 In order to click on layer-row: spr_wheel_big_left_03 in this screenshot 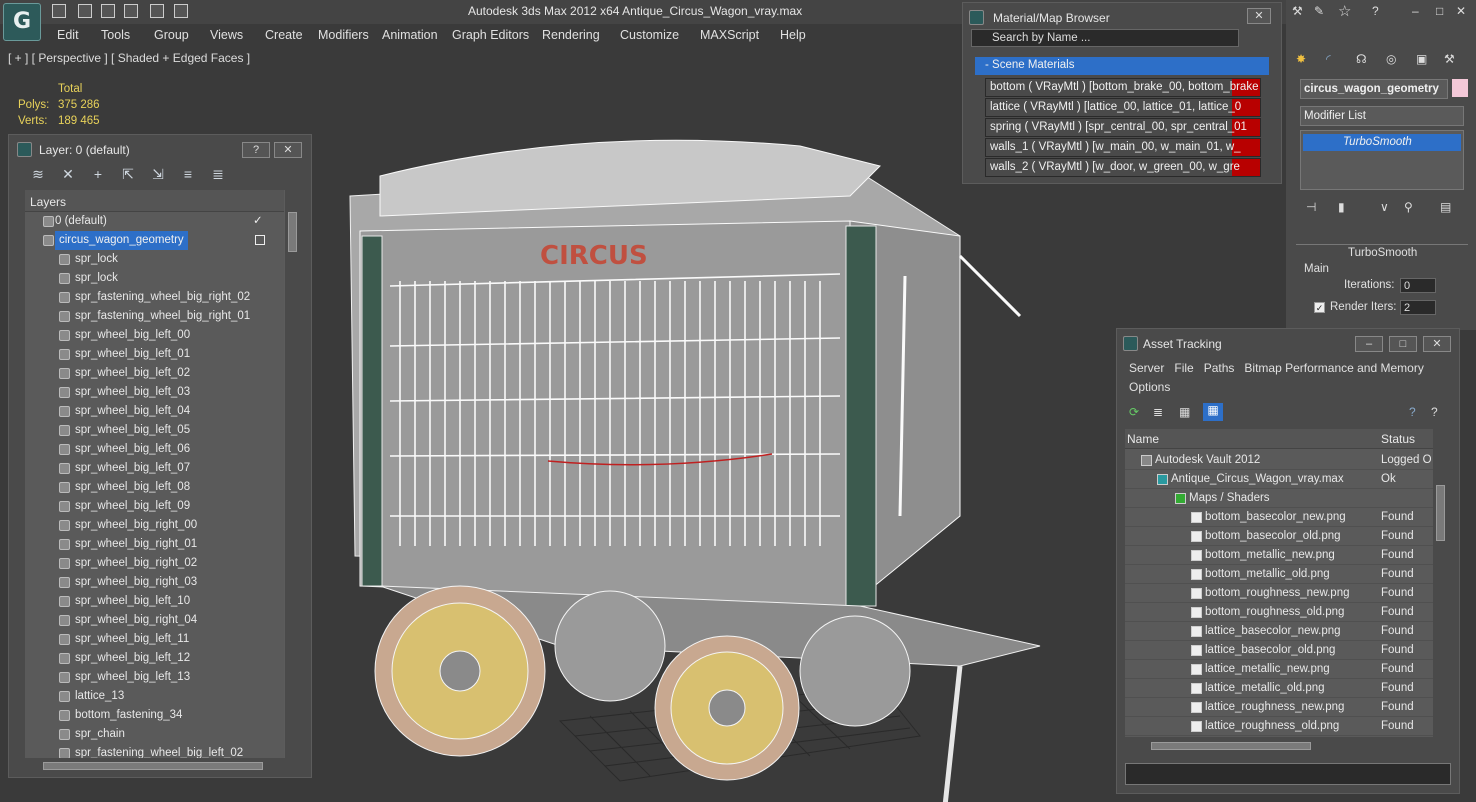, I will do `click(158, 392)`.